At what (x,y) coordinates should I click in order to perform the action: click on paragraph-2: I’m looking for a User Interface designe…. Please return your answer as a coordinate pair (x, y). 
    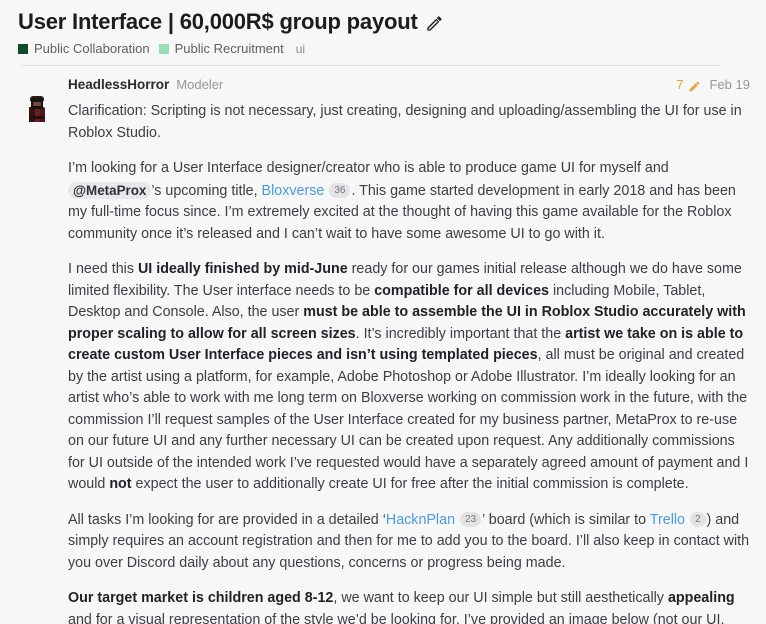
    Looking at the image, I should click on (409, 201).